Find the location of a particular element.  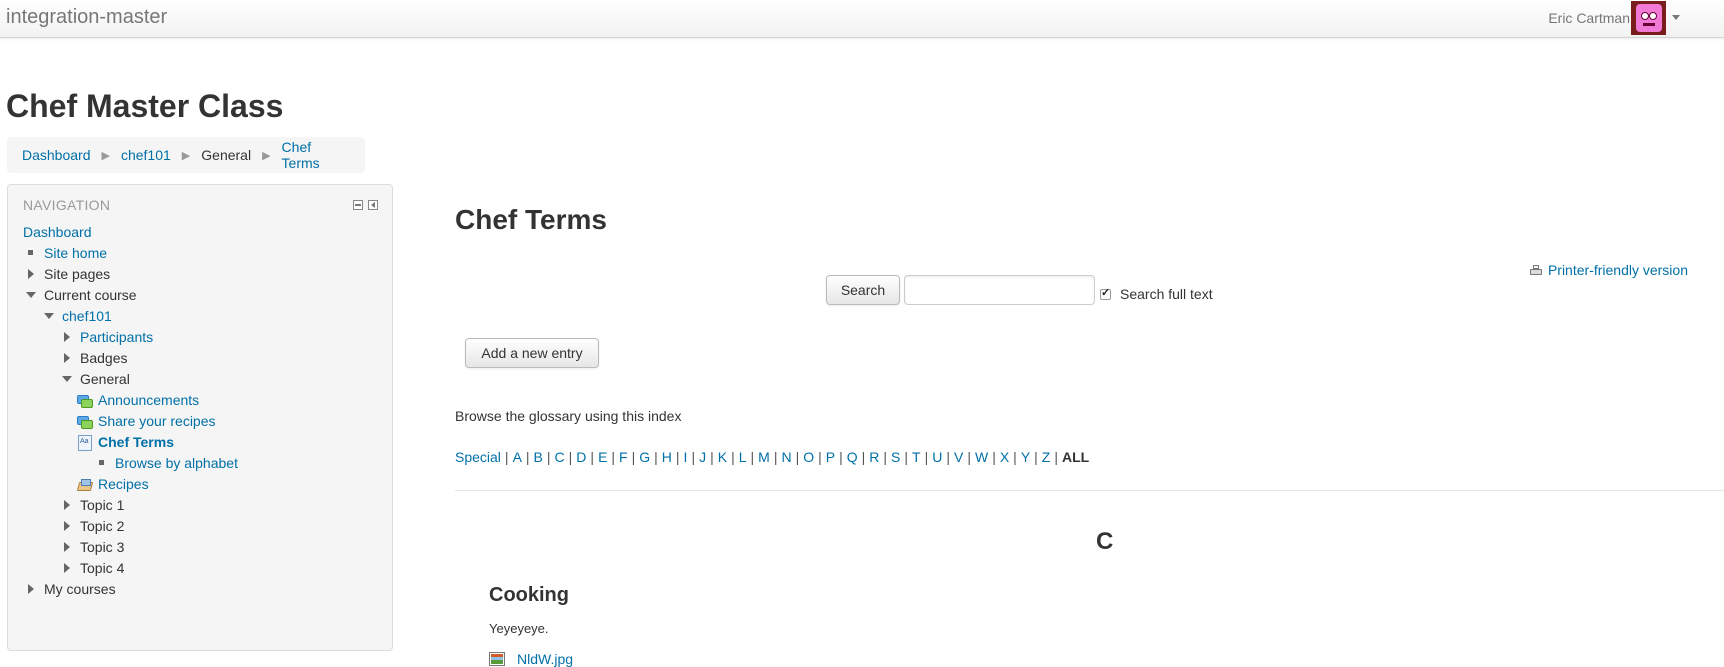

index-letter-l: L is located at coordinates (743, 457).